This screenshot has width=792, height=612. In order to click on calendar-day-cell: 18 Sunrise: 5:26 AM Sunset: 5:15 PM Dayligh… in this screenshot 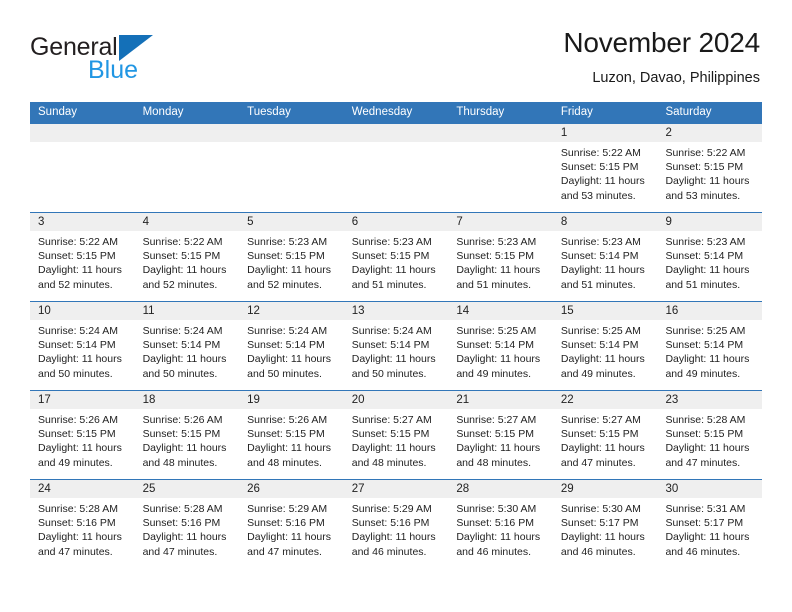, I will do `click(187, 434)`.